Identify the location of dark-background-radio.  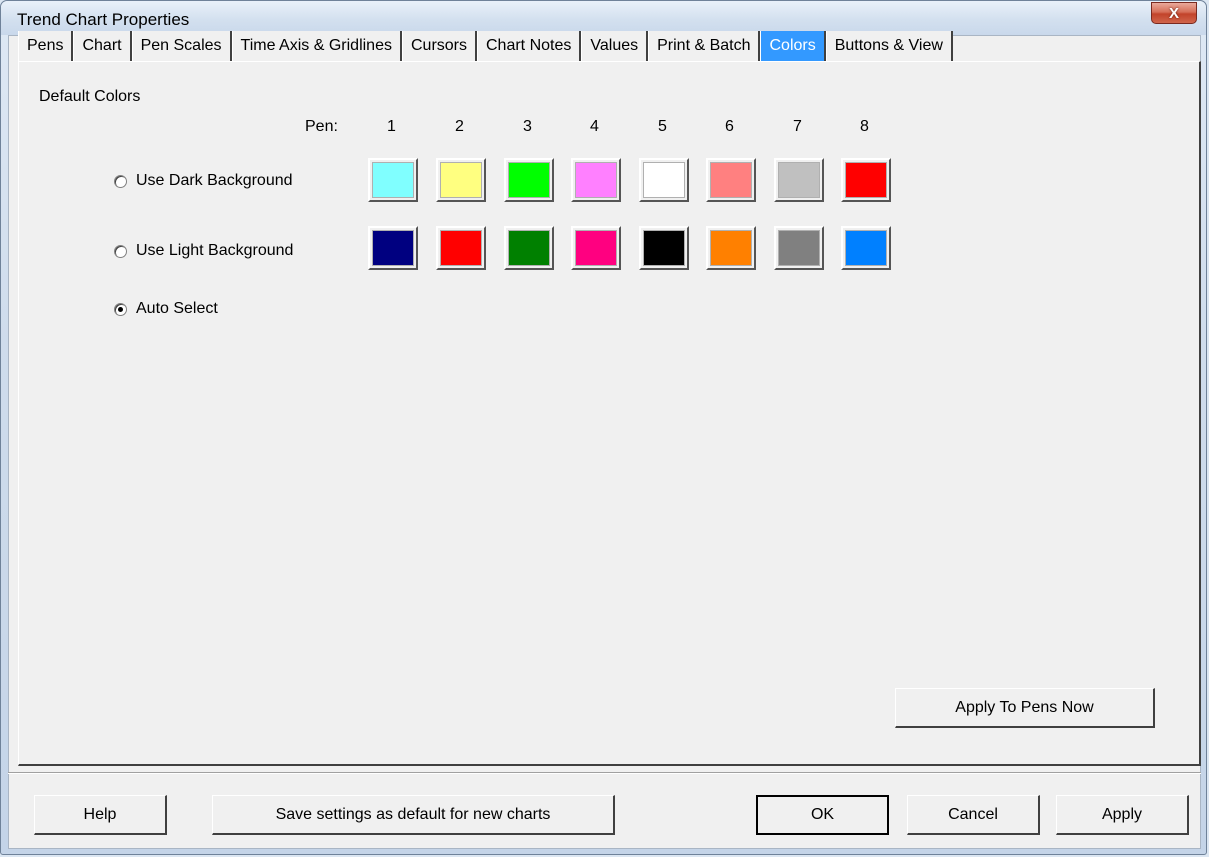
(120, 181).